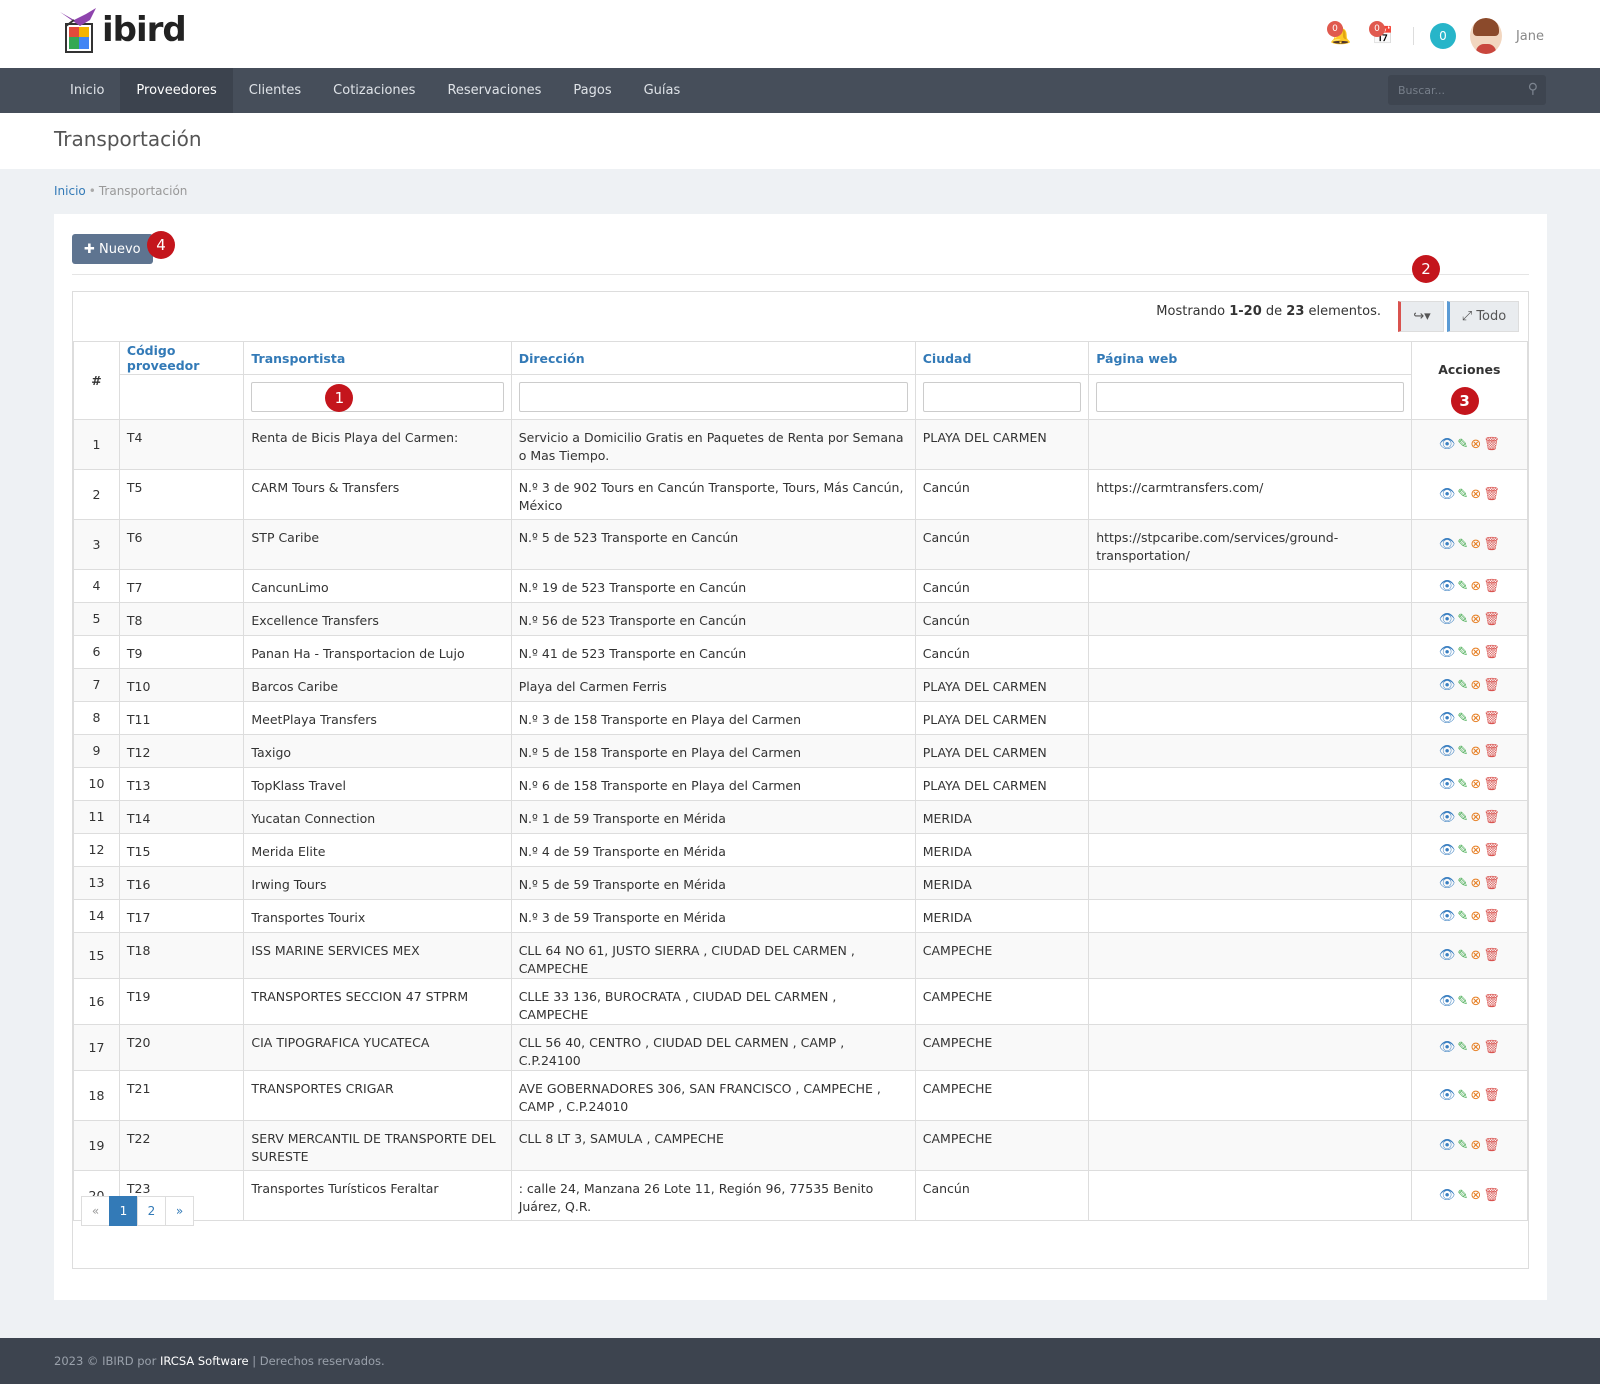 The height and width of the screenshot is (1384, 1600). Describe the element at coordinates (1340, 36) in the screenshot. I see `notifications-bell-icon: 🔔 0` at that location.